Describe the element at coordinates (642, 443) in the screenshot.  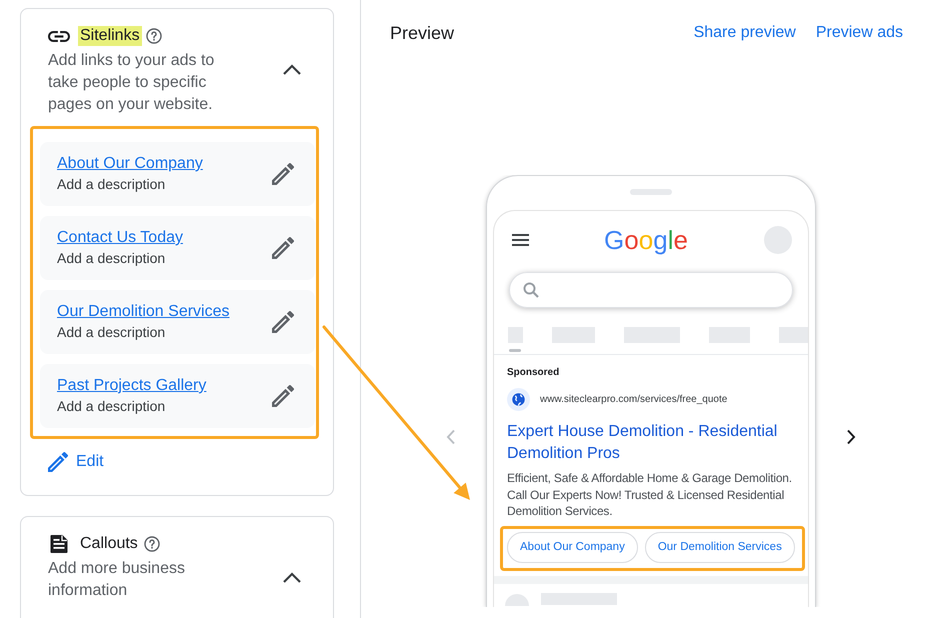
I see `ad-headline: Expert House Demolition - Residential Demolition Pros` at that location.